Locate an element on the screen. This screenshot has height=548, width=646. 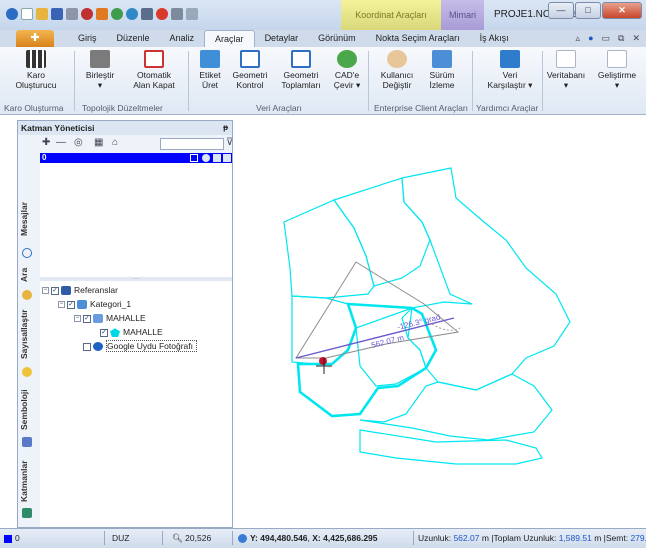
tab-giris: Giriş is located at coordinates (87, 38).